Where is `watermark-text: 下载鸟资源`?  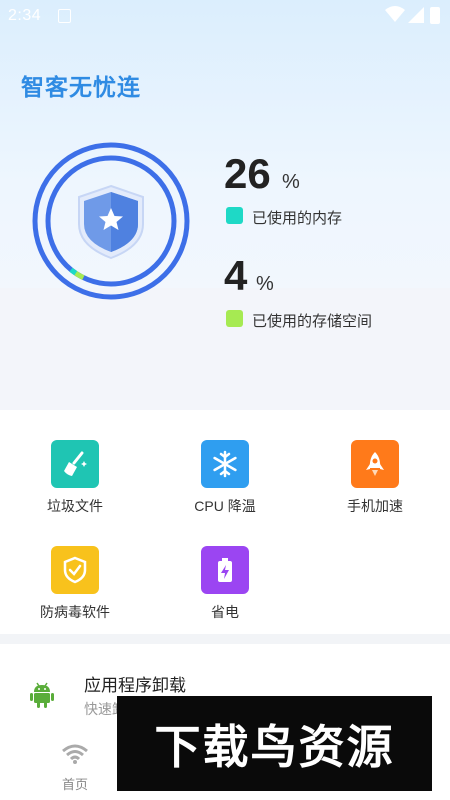 watermark-text: 下载鸟资源 is located at coordinates (274, 746).